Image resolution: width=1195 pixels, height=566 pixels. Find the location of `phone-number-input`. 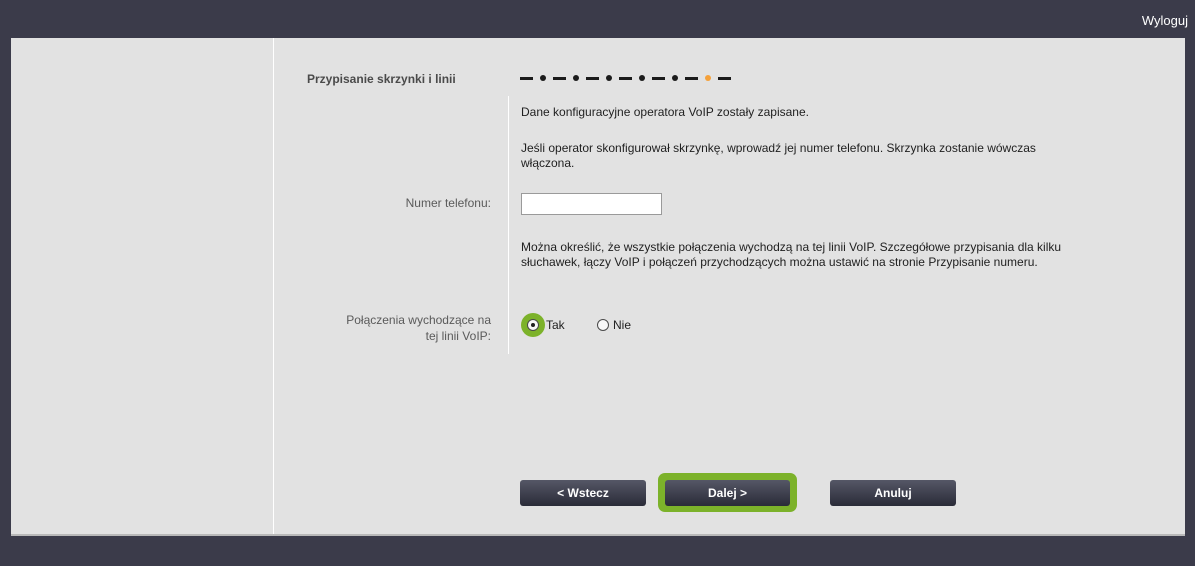

phone-number-input is located at coordinates (591, 204).